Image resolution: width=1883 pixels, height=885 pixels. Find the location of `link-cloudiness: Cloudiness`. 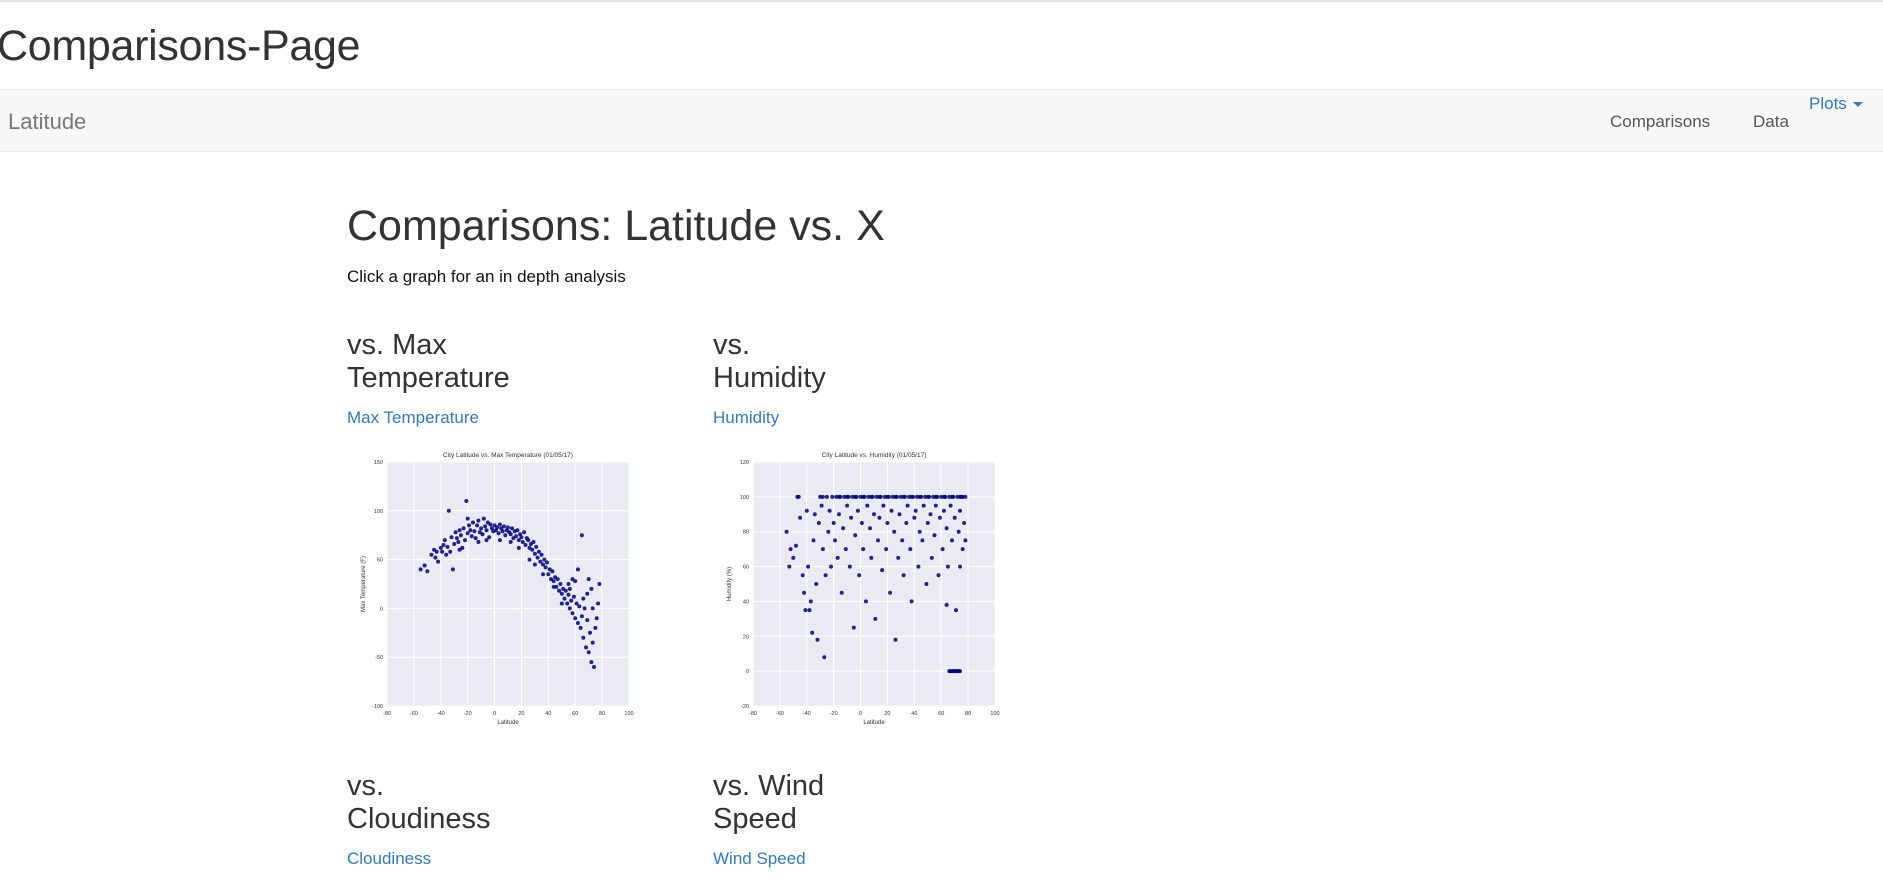

link-cloudiness: Cloudiness is located at coordinates (512, 859).